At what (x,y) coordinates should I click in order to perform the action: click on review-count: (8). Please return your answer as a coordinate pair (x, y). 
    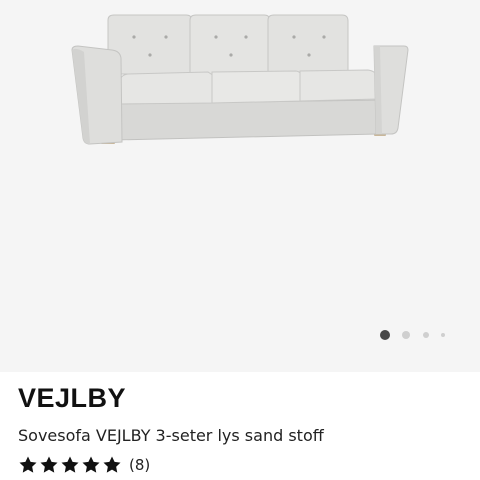
    Looking at the image, I should click on (139, 465).